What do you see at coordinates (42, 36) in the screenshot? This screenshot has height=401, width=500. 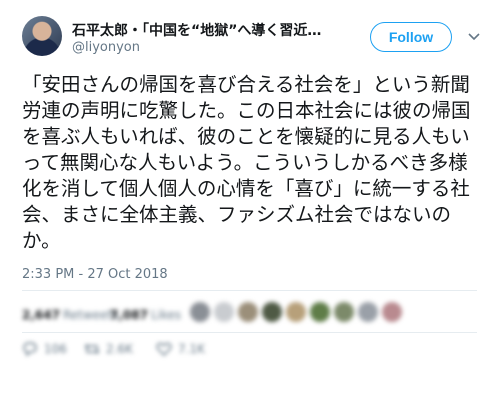 I see `avatar` at bounding box center [42, 36].